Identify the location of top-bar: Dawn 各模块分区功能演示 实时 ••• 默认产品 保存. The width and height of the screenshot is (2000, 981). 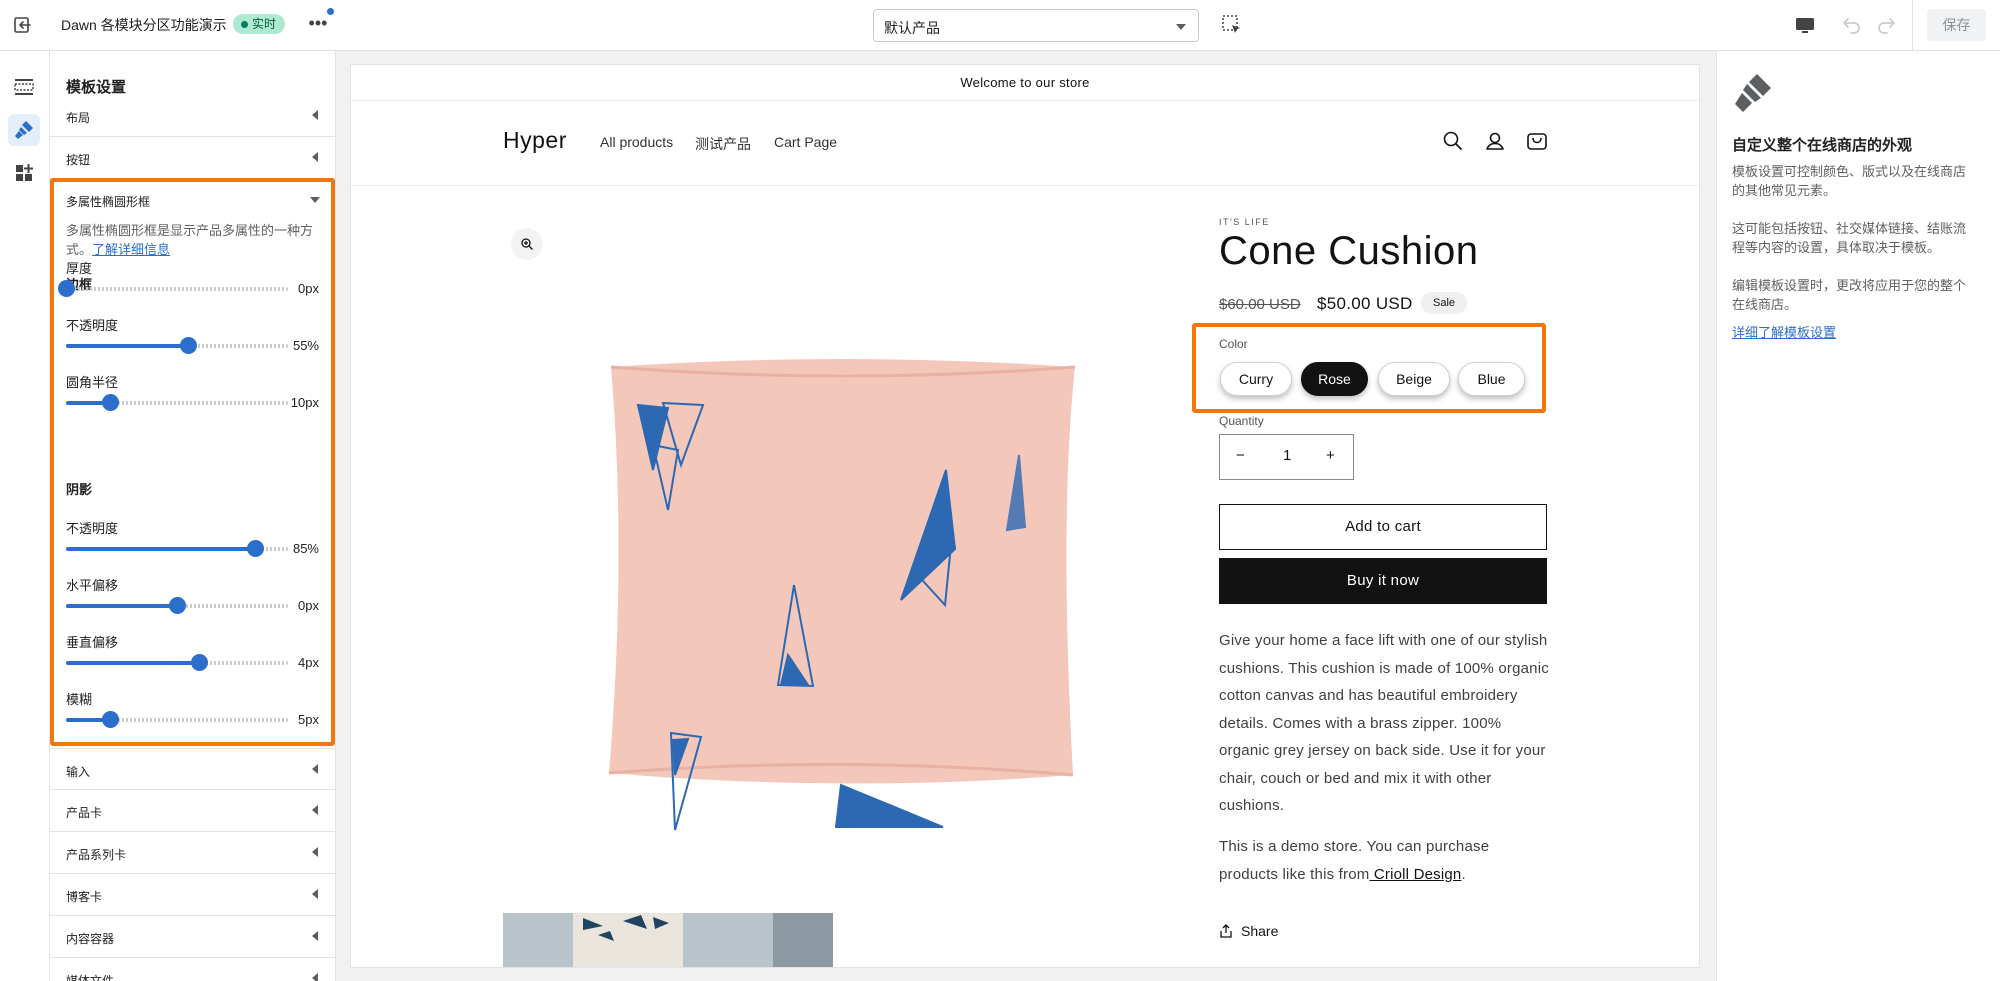
(1000, 25).